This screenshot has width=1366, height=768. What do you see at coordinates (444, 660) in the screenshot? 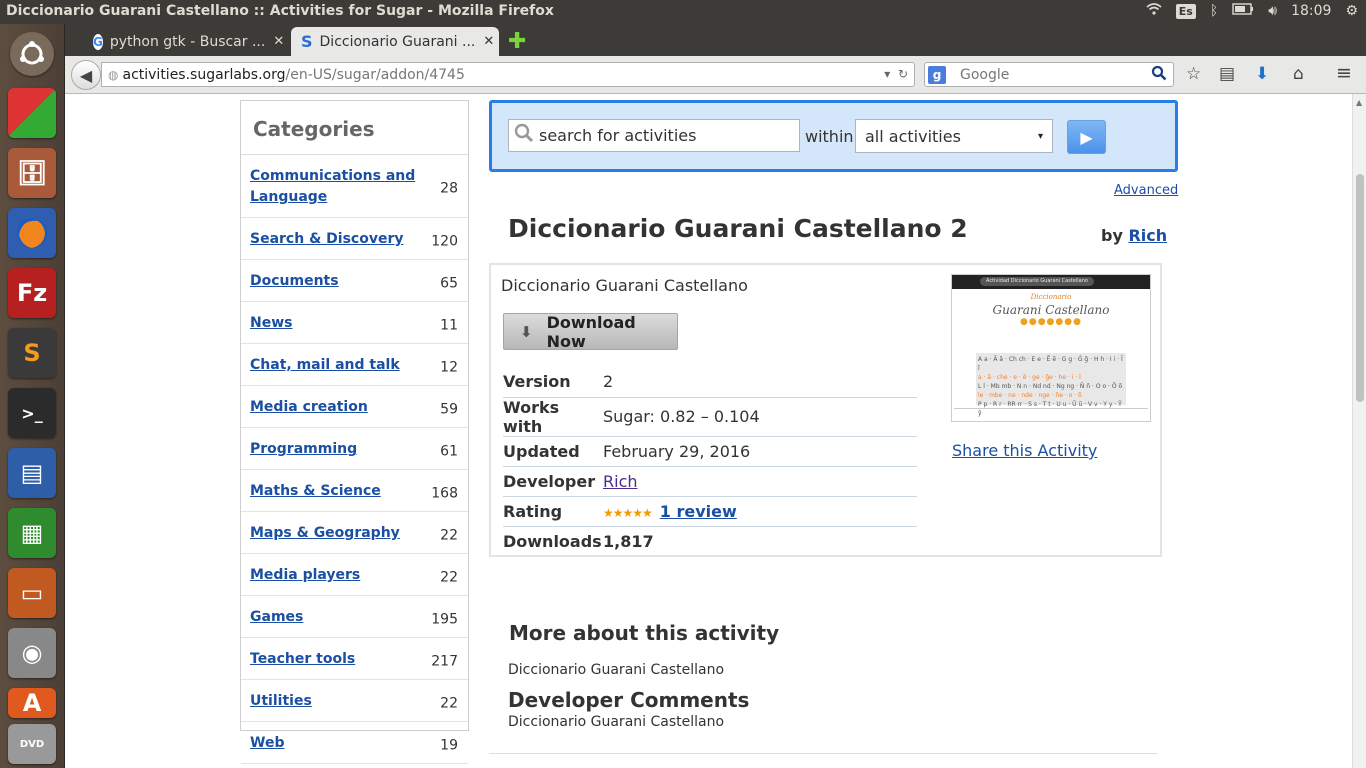
I see `category-count: 217` at bounding box center [444, 660].